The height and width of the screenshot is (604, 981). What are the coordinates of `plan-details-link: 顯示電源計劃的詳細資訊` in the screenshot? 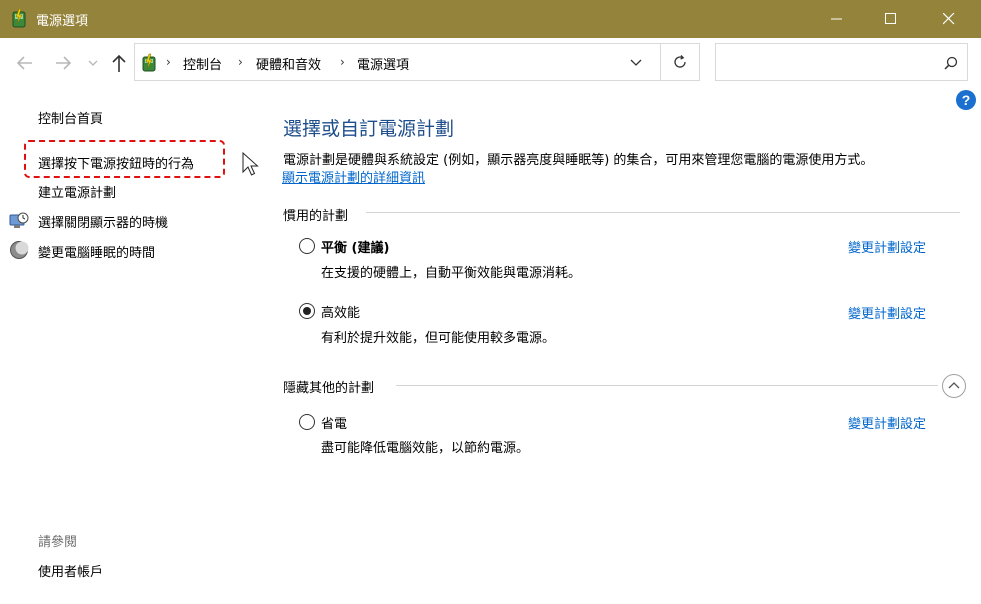 It's located at (353, 176).